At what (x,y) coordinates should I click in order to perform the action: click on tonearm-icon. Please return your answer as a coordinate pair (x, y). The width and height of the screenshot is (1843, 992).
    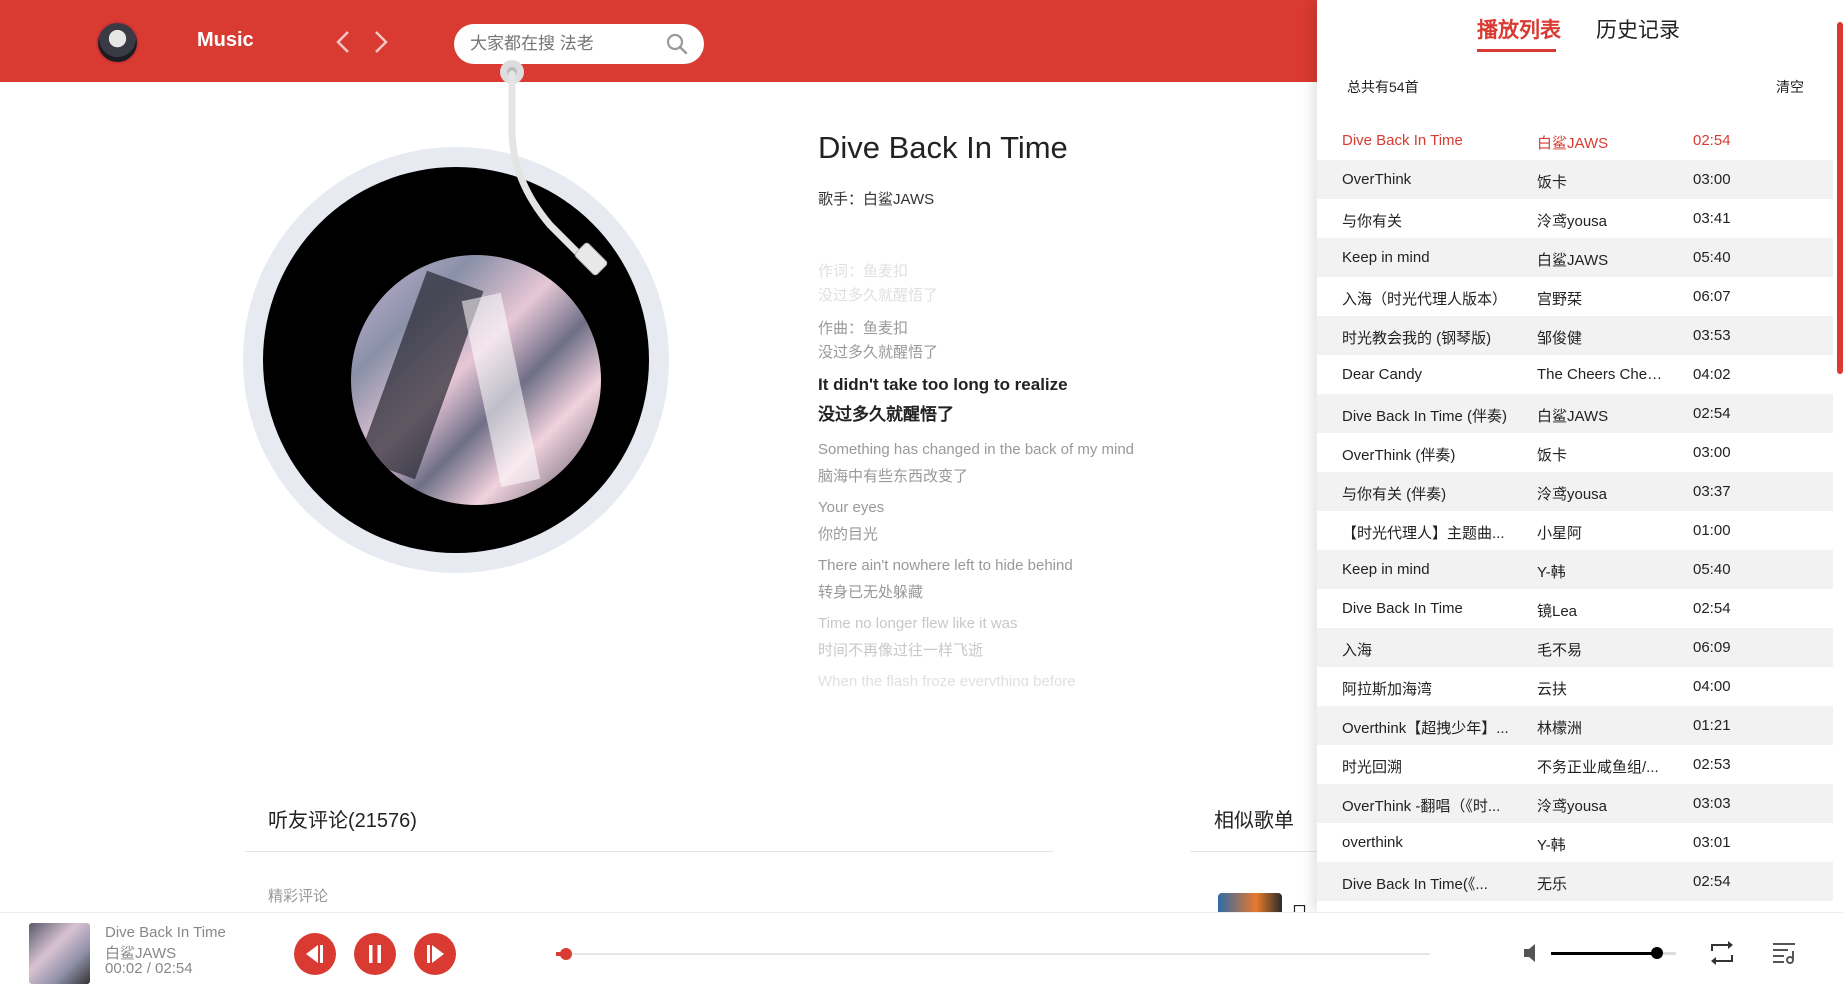
    Looking at the image, I should click on (554, 168).